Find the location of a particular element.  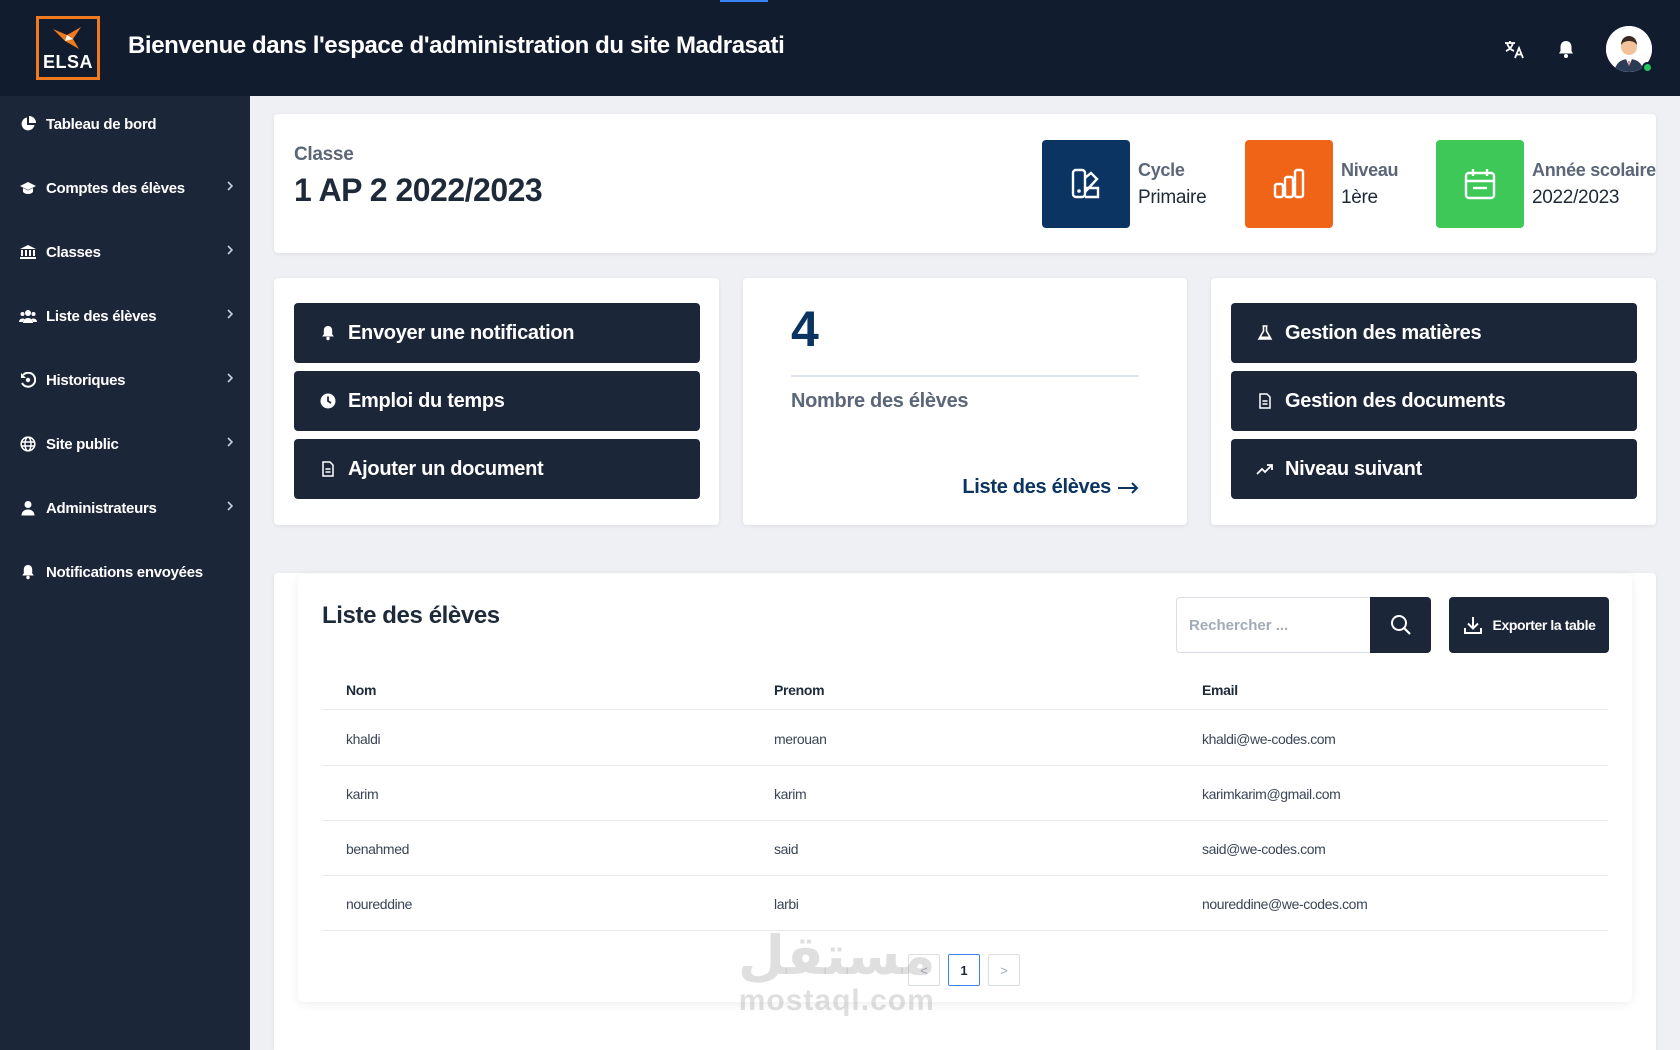

class-name: 1 AP 2 2022/2023 is located at coordinates (418, 190).